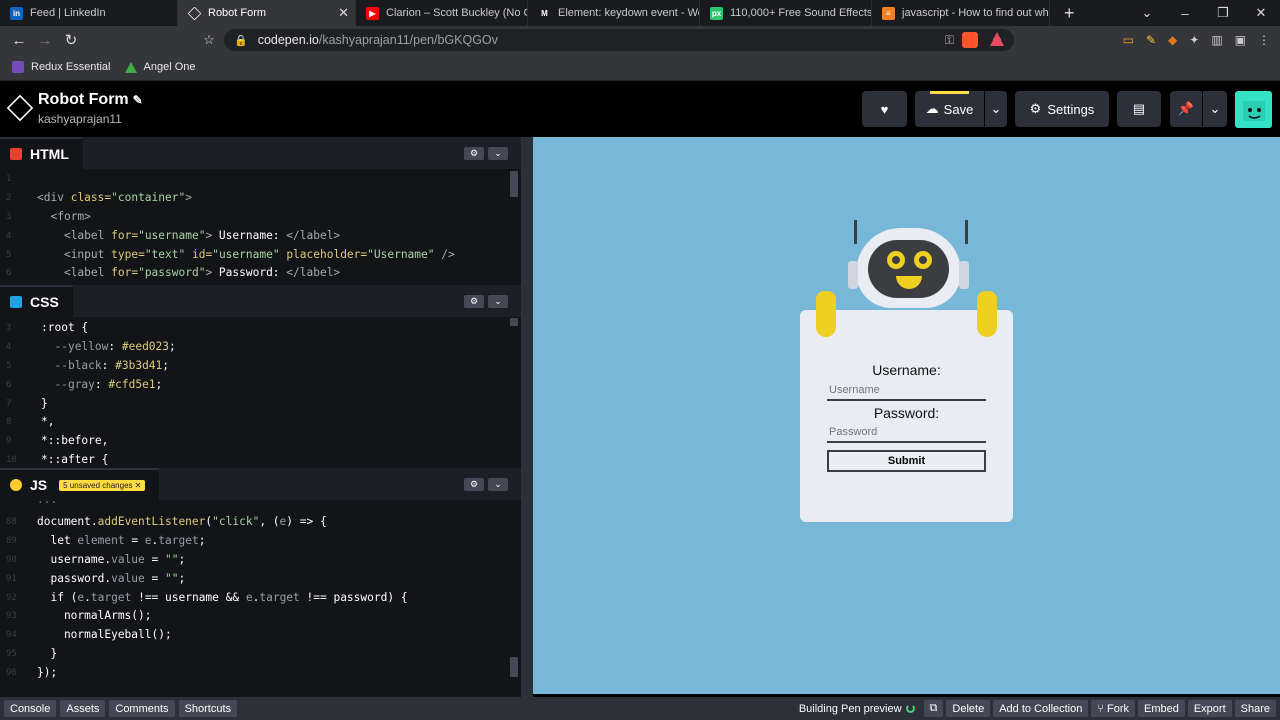  I want to click on codepen-logo-icon, so click(20, 108).